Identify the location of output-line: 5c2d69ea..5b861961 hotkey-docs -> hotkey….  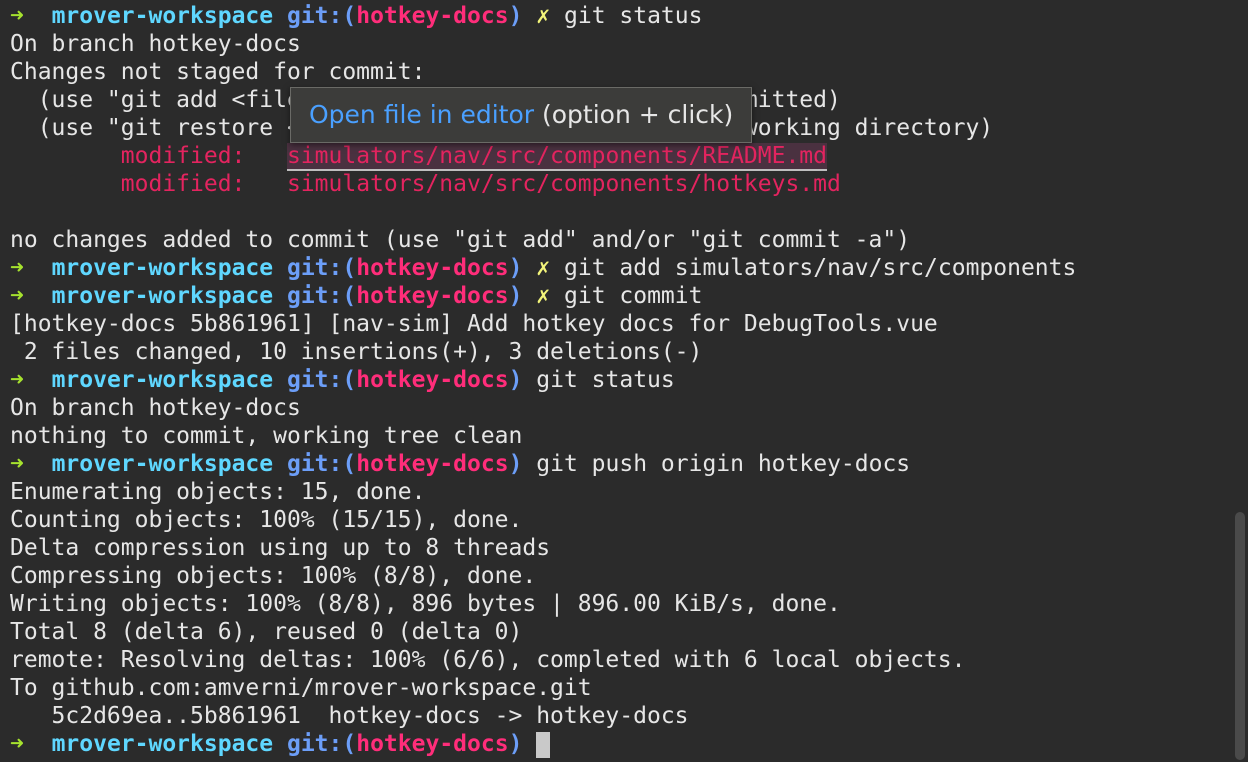
(349, 716).